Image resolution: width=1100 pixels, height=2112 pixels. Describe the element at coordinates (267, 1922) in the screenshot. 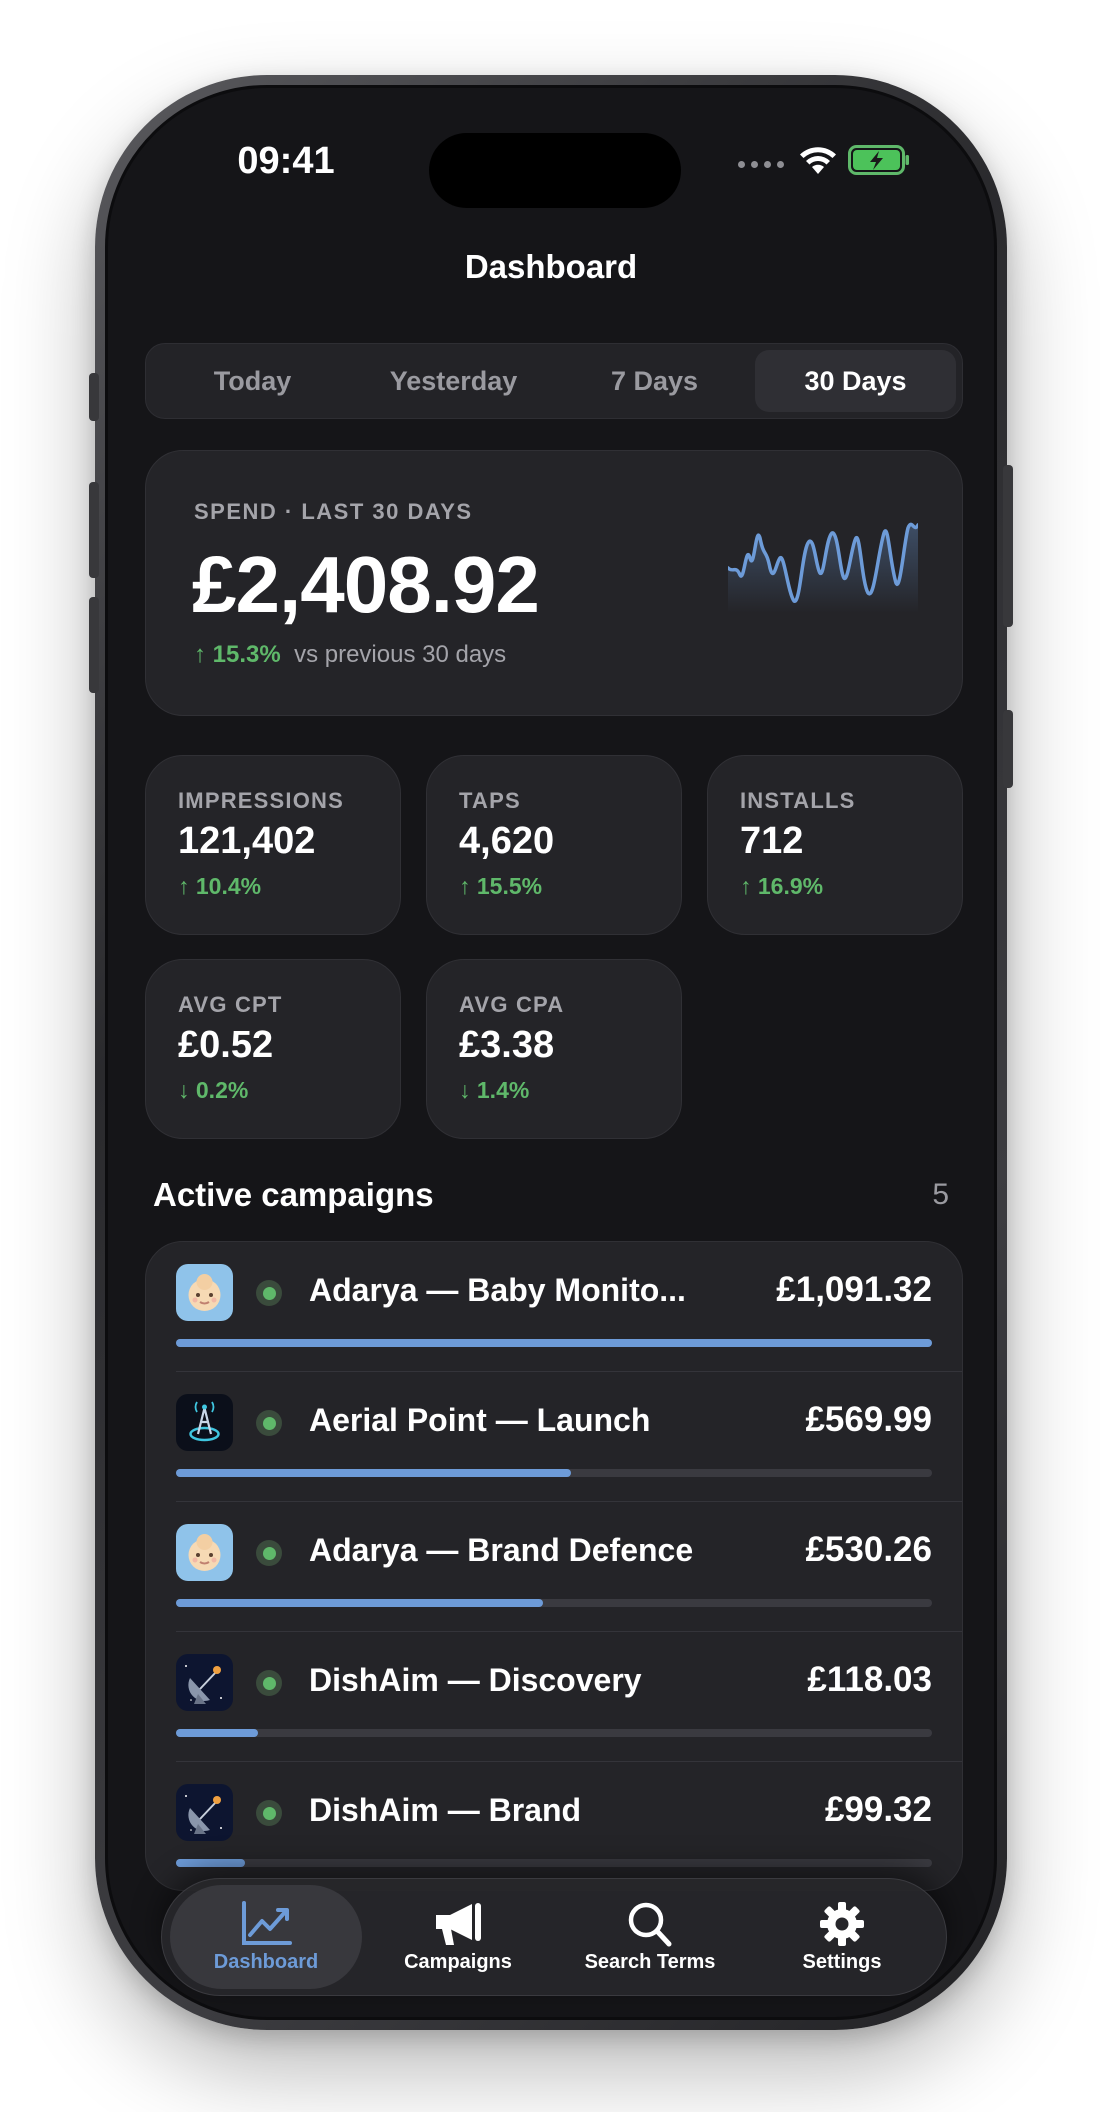

I see `chart-line-icon` at that location.